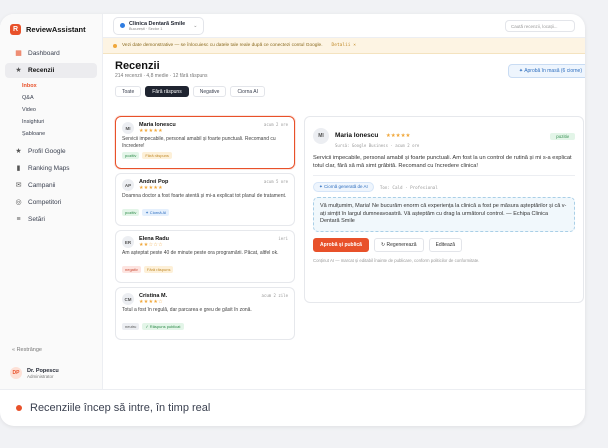 The width and height of the screenshot is (608, 448). Describe the element at coordinates (41, 70) in the screenshot. I see `sidebar-item-label: Recenzii` at that location.